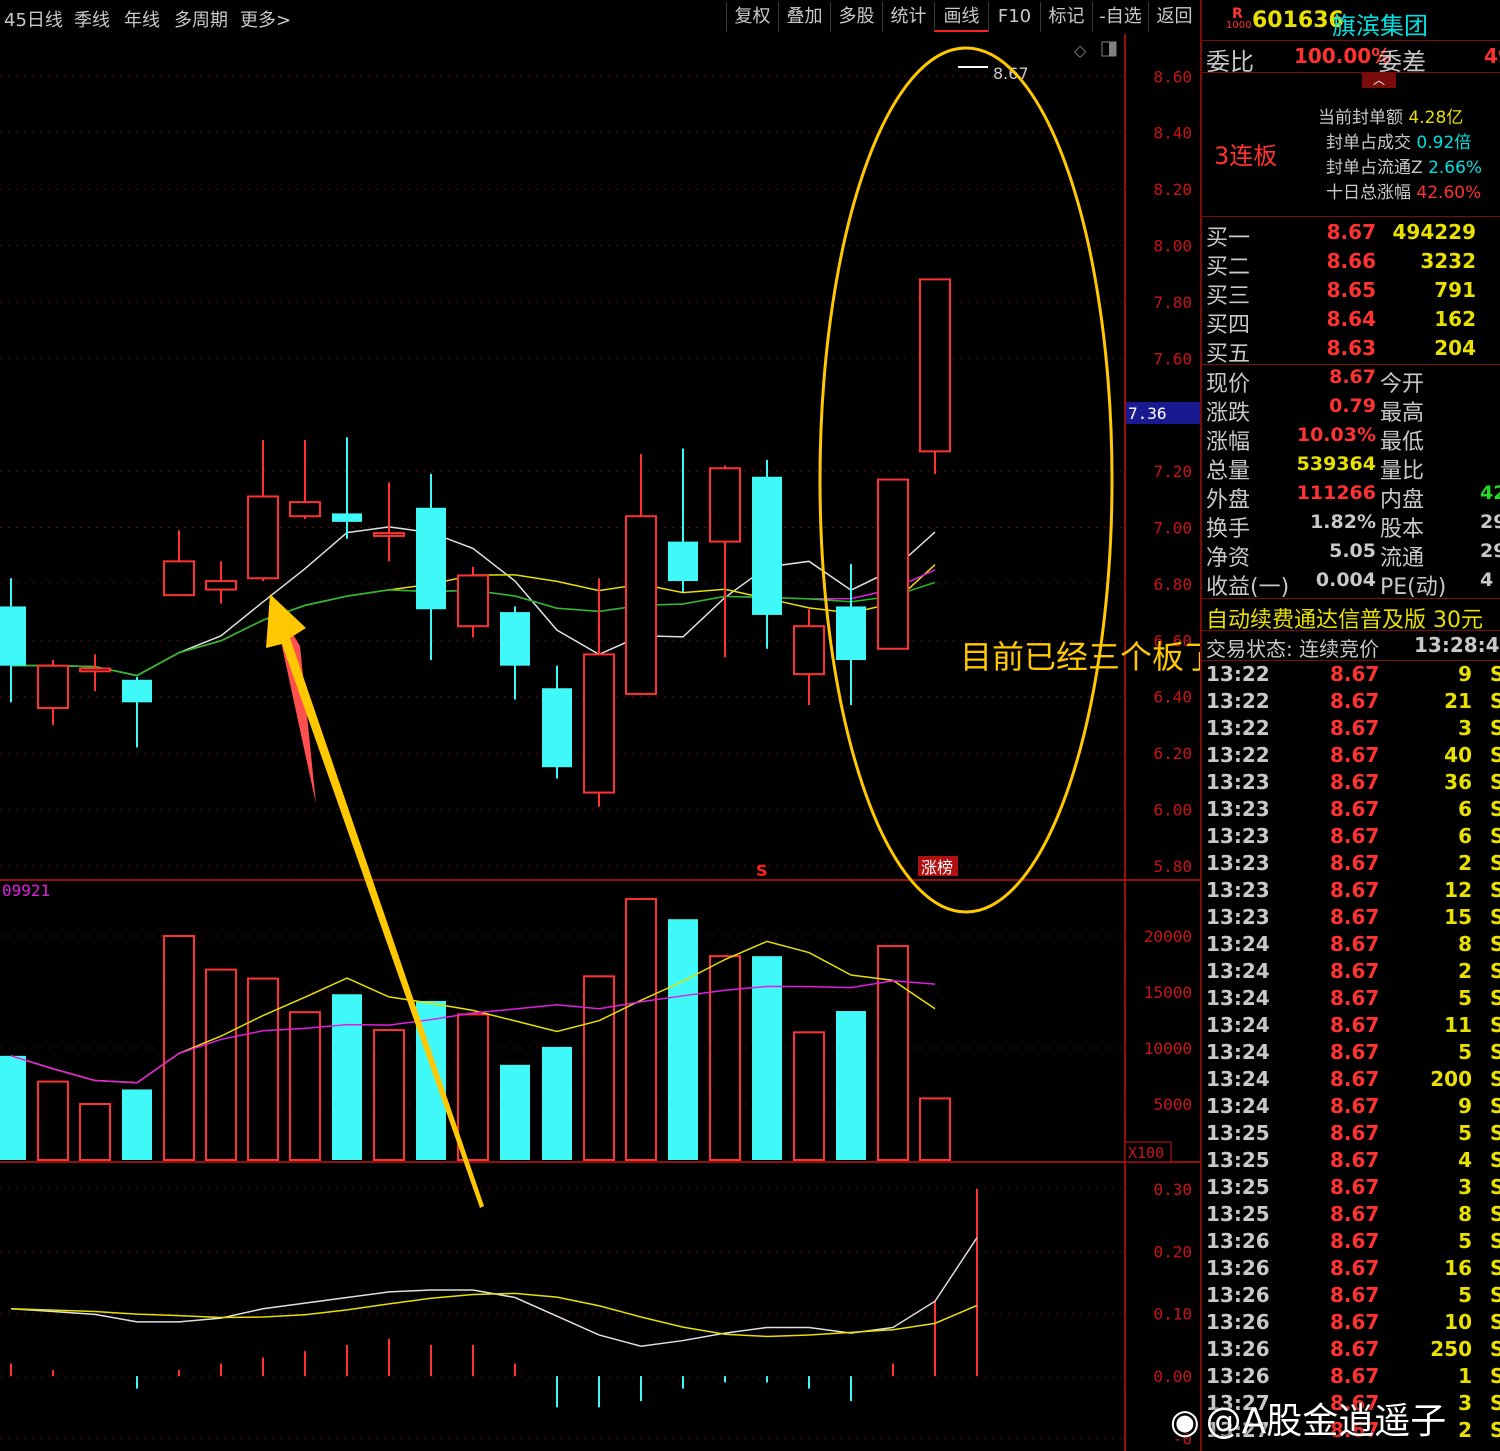 This screenshot has width=1500, height=1451. Describe the element at coordinates (494, 1292) in the screenshot. I see `macd-dif-line` at that location.